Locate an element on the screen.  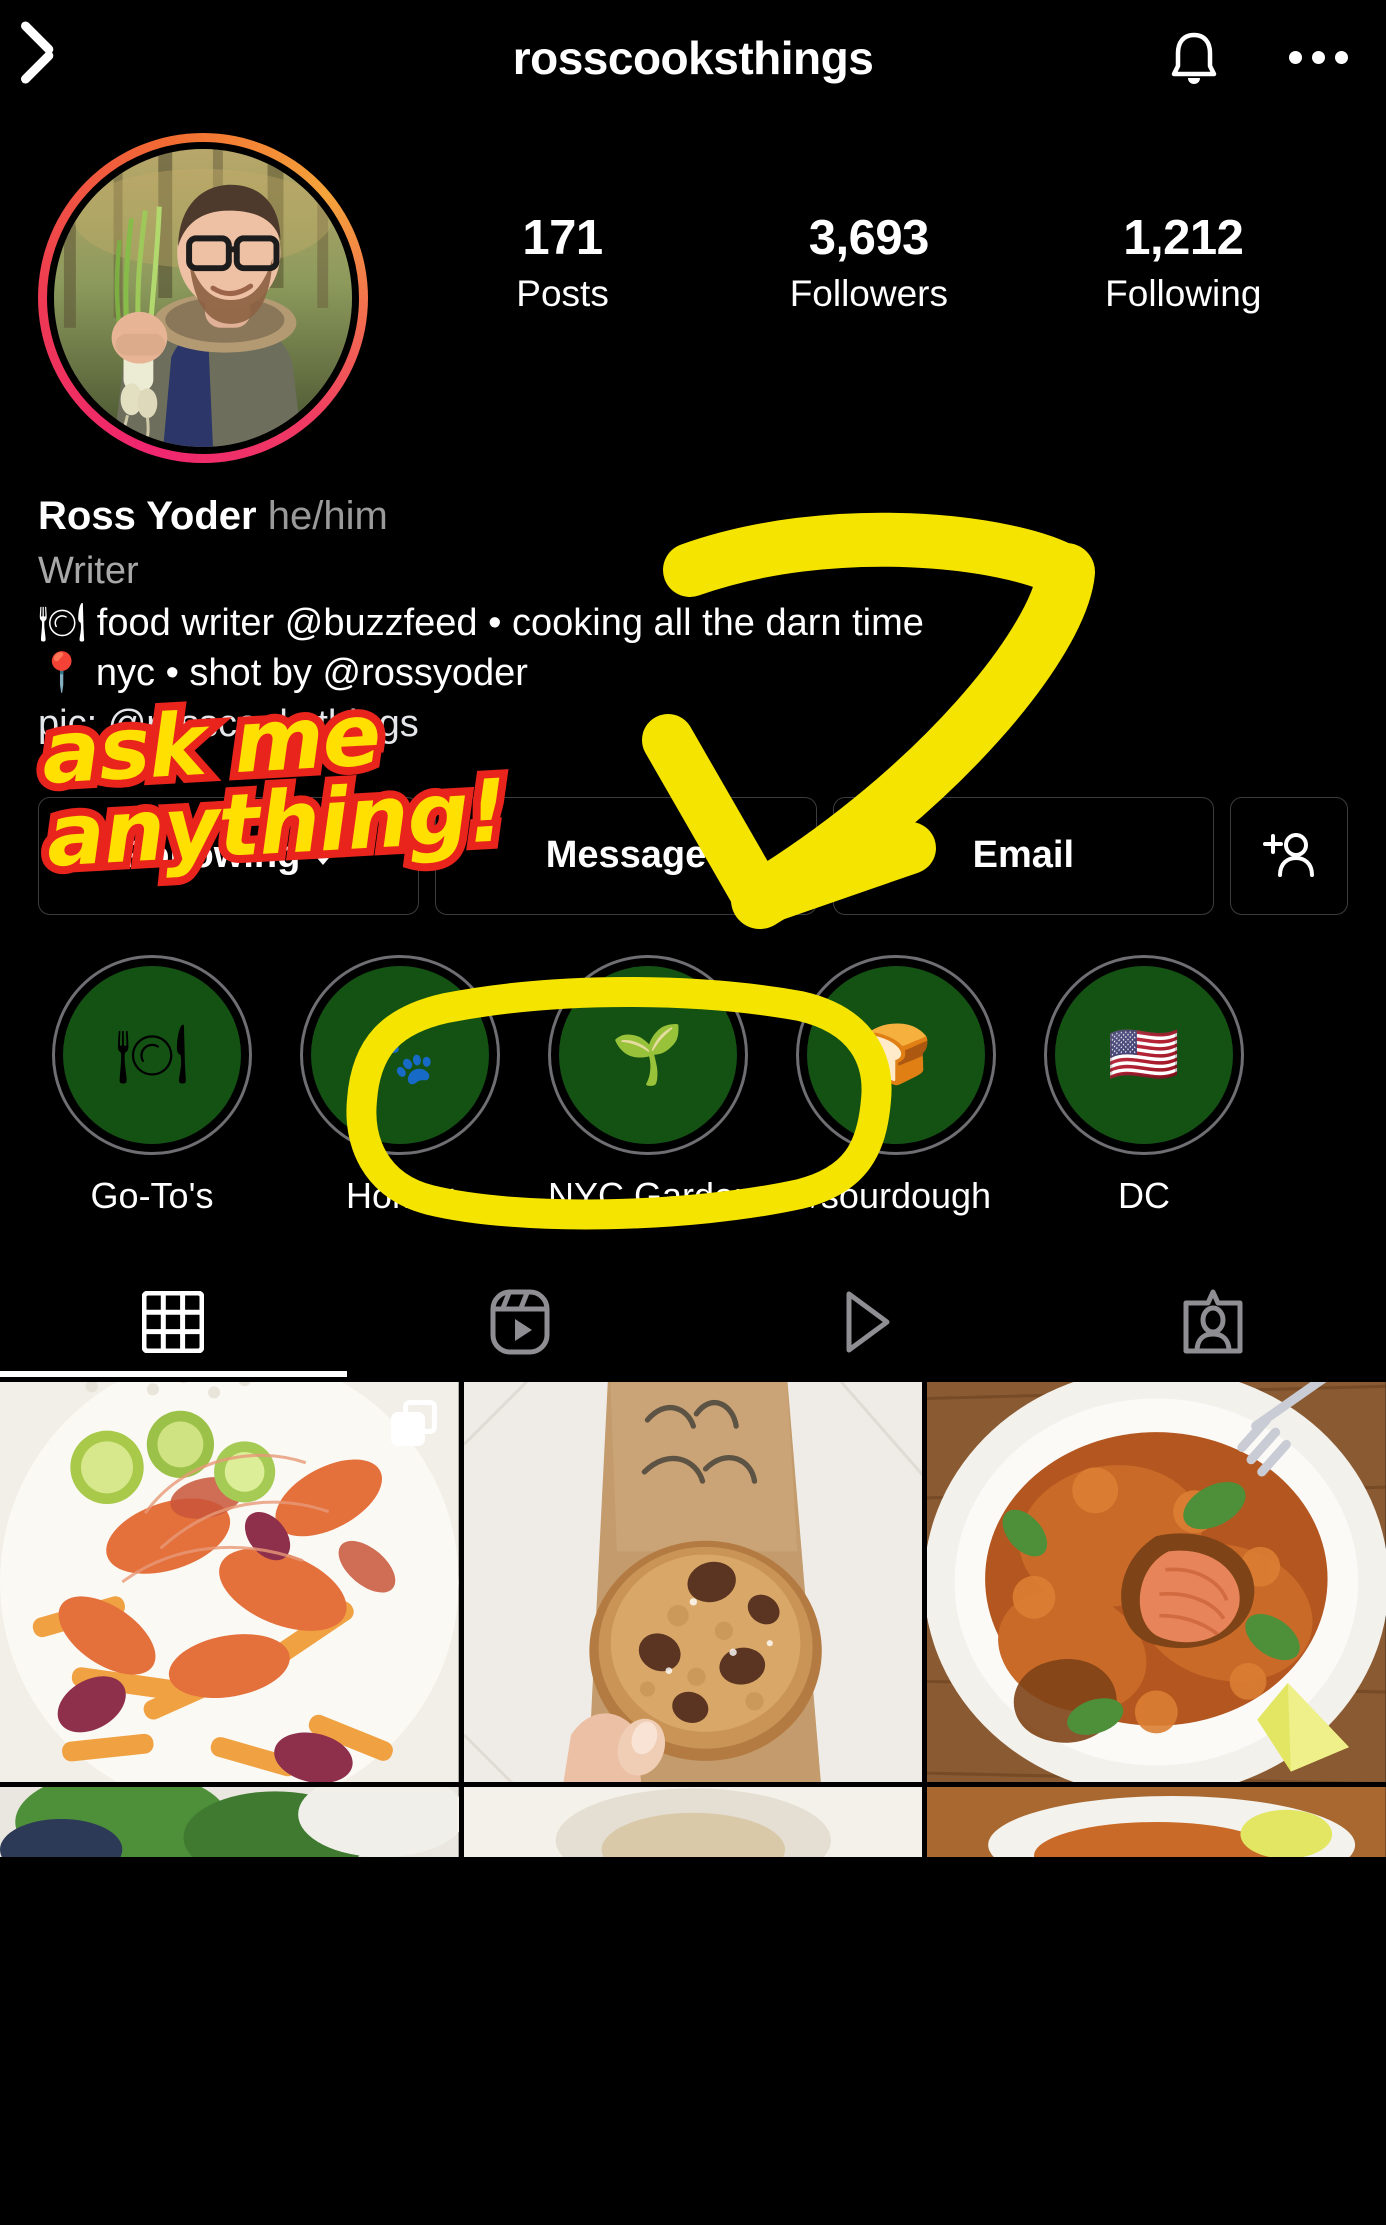
tab-tagged is located at coordinates (1213, 1322).